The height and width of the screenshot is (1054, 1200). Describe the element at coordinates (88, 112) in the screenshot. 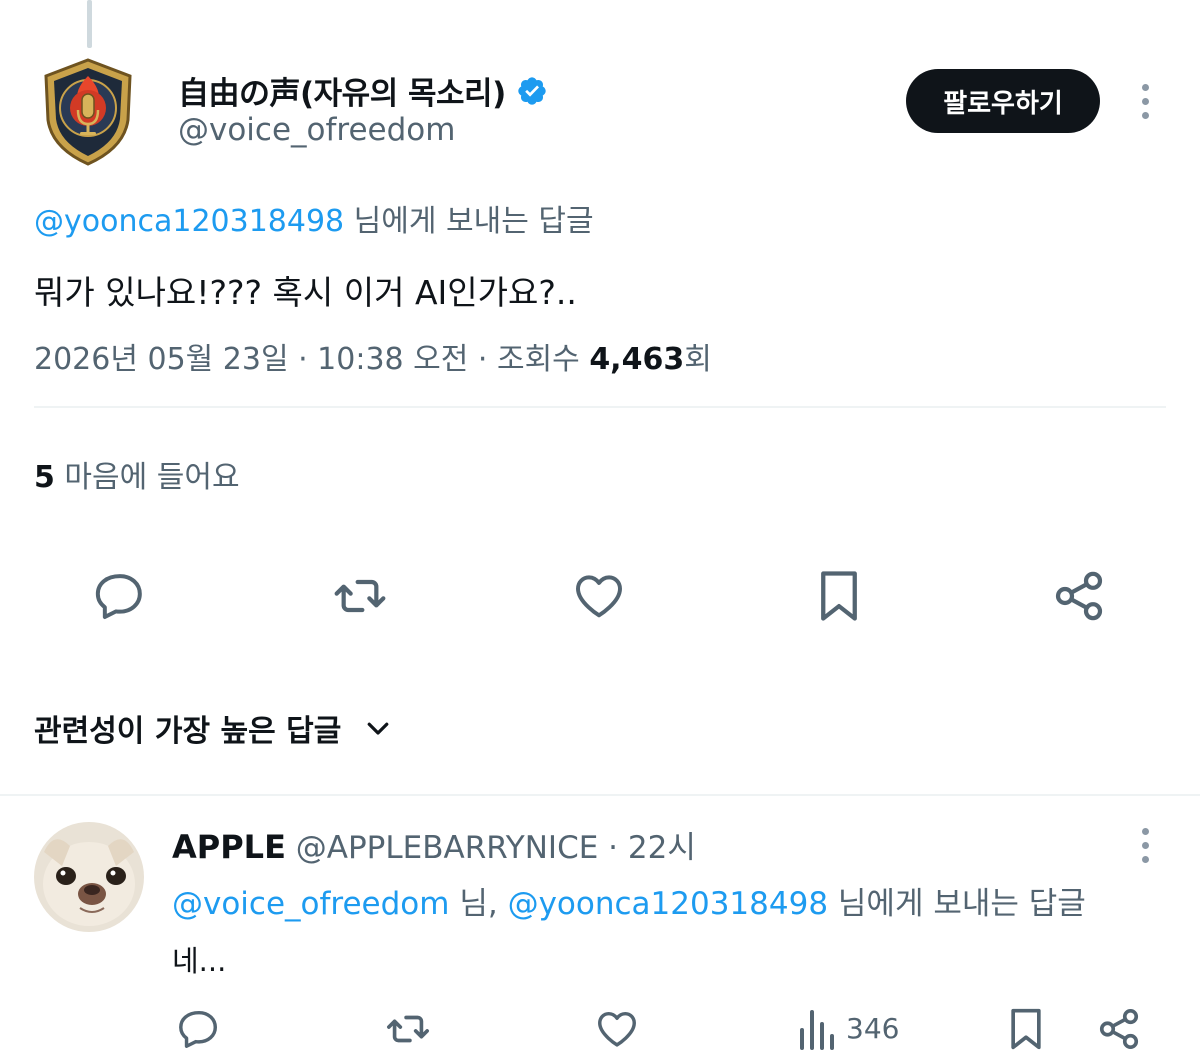

I see `avatar` at that location.